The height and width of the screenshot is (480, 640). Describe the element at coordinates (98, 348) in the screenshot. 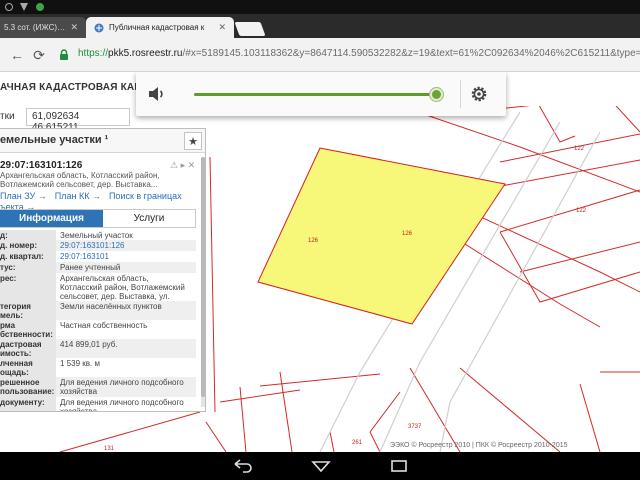

I see `property-row: дастровая имость: 414 899,01 руб.` at that location.